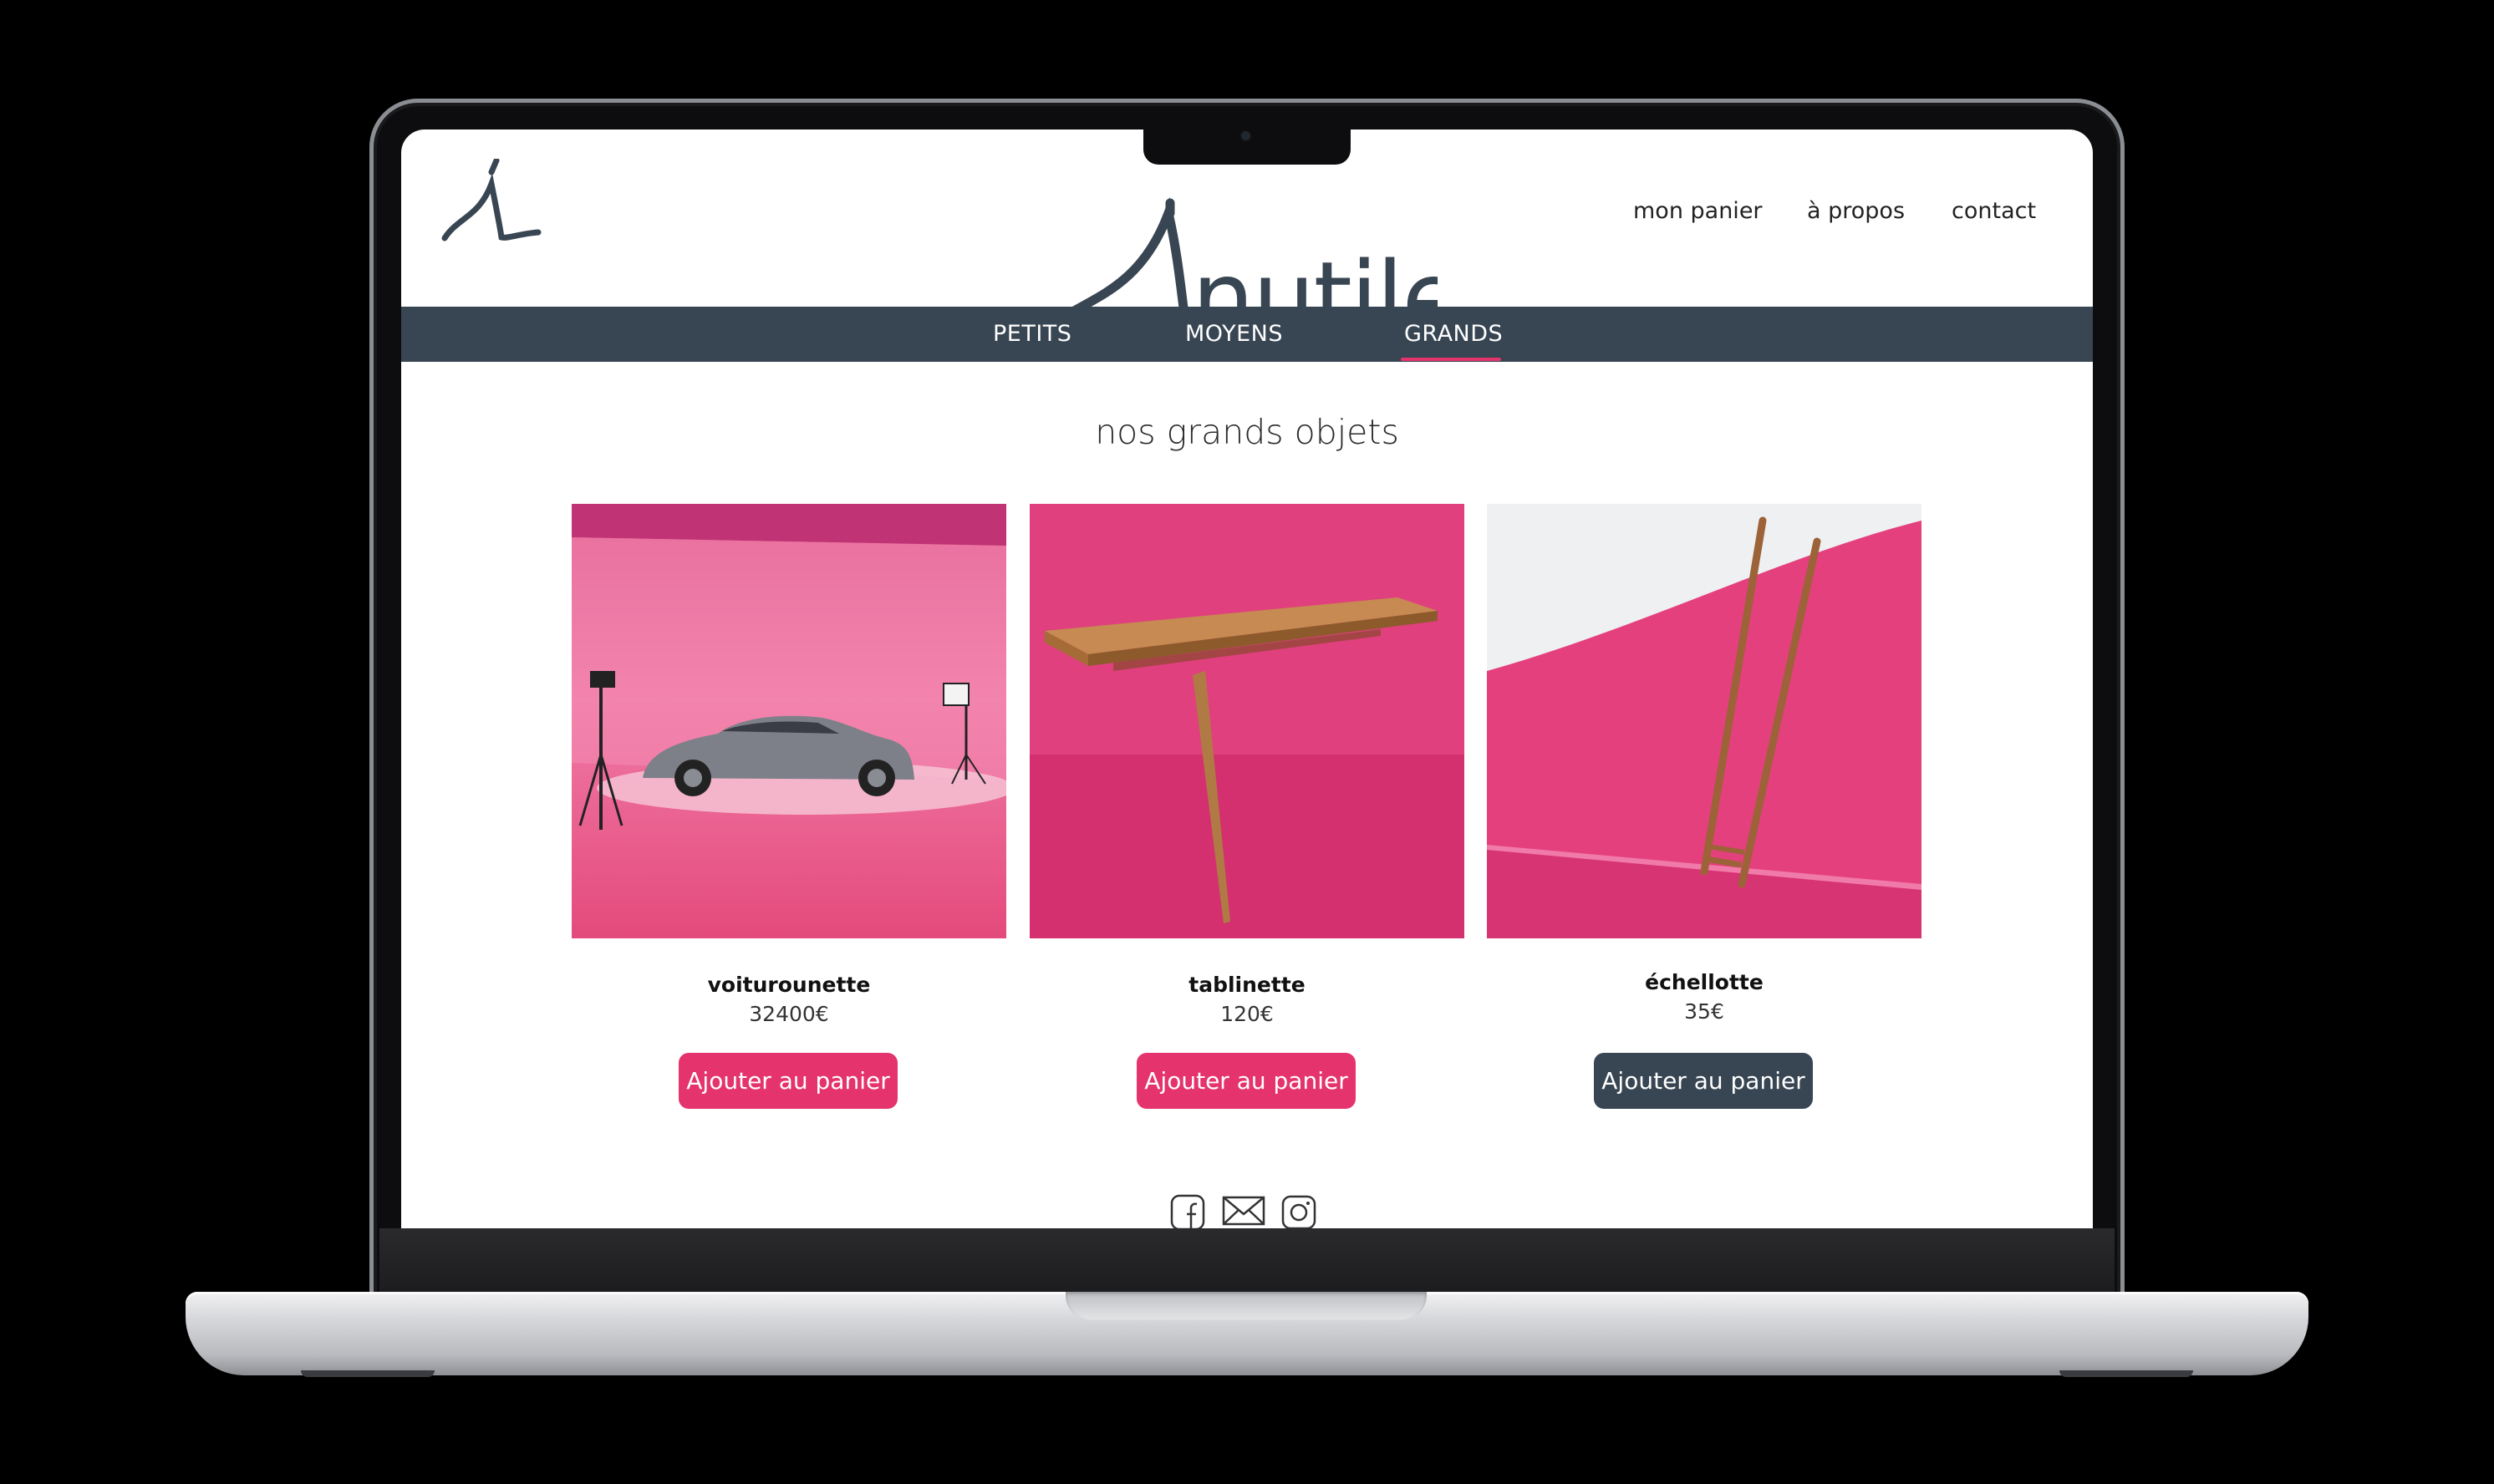 This screenshot has height=1484, width=2494. What do you see at coordinates (1246, 1306) in the screenshot?
I see `laptop-opening-groove` at bounding box center [1246, 1306].